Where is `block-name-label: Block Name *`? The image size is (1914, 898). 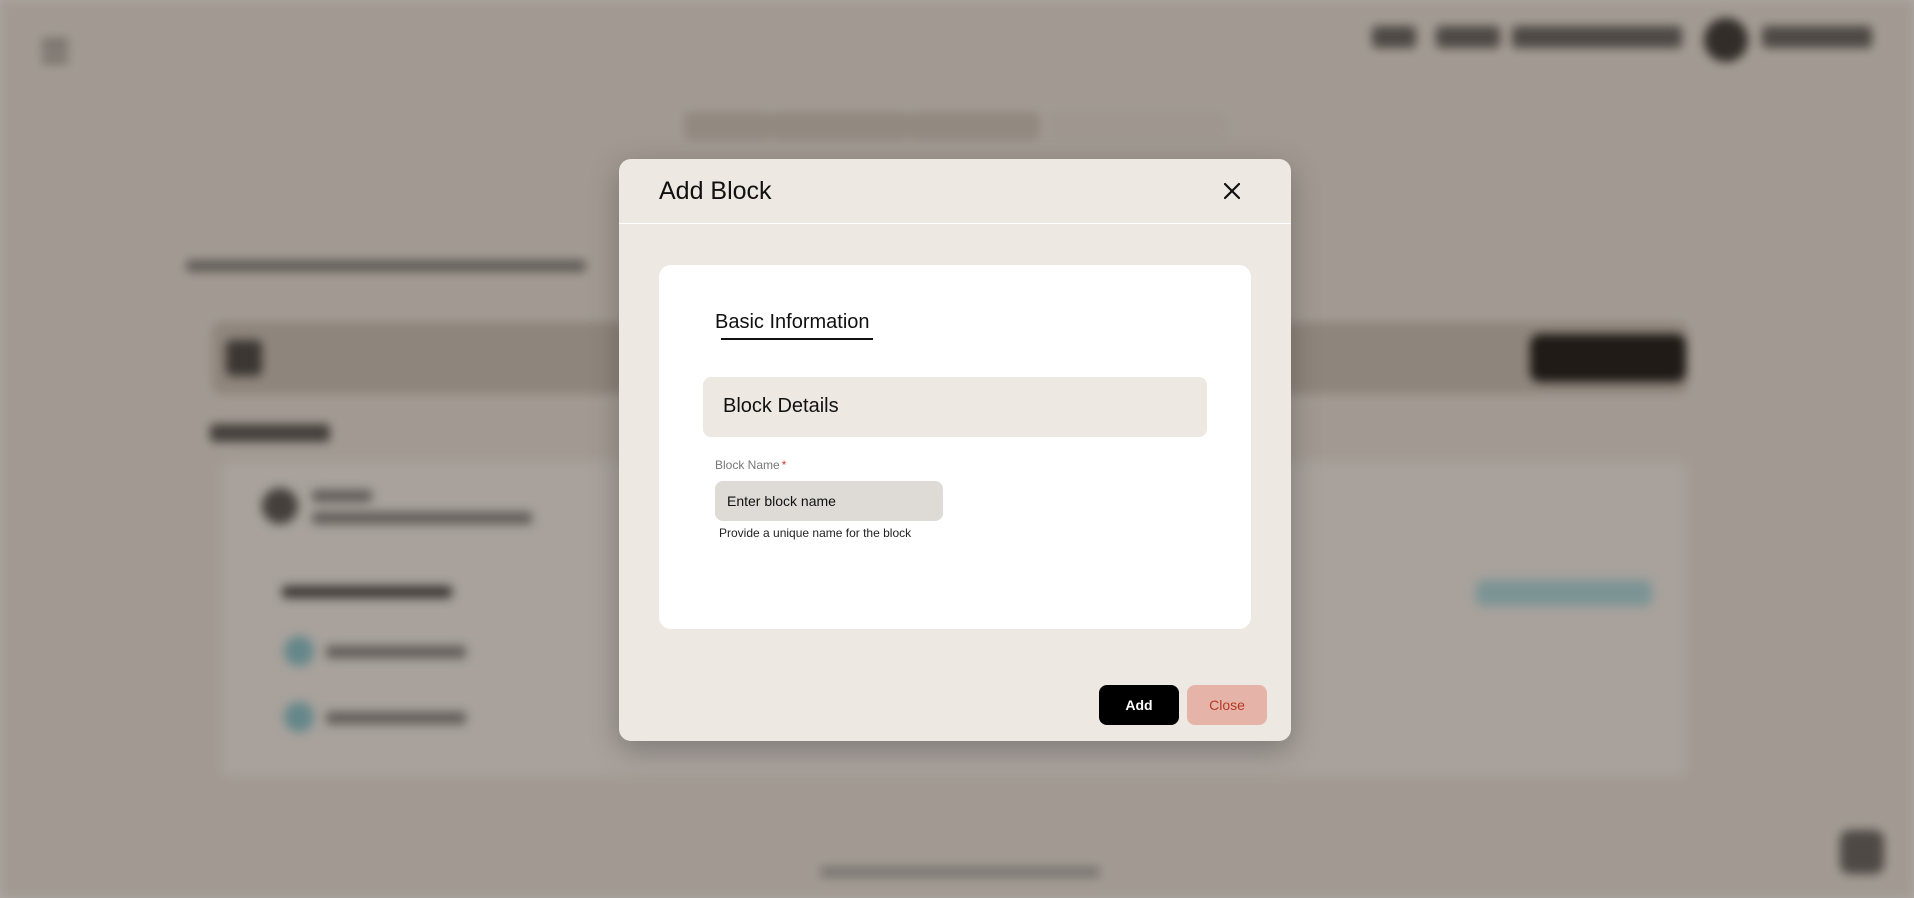
block-name-label: Block Name * is located at coordinates (750, 465).